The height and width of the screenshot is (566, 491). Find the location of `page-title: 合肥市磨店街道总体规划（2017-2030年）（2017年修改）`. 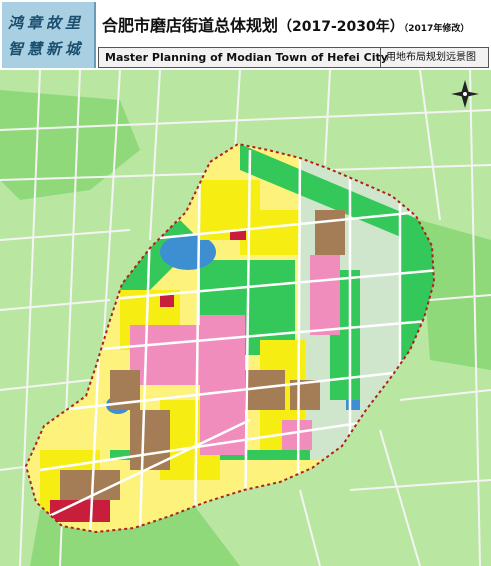

page-title: 合肥市磨店街道总体规划（2017-2030年）（2017年修改） is located at coordinates (295, 26).